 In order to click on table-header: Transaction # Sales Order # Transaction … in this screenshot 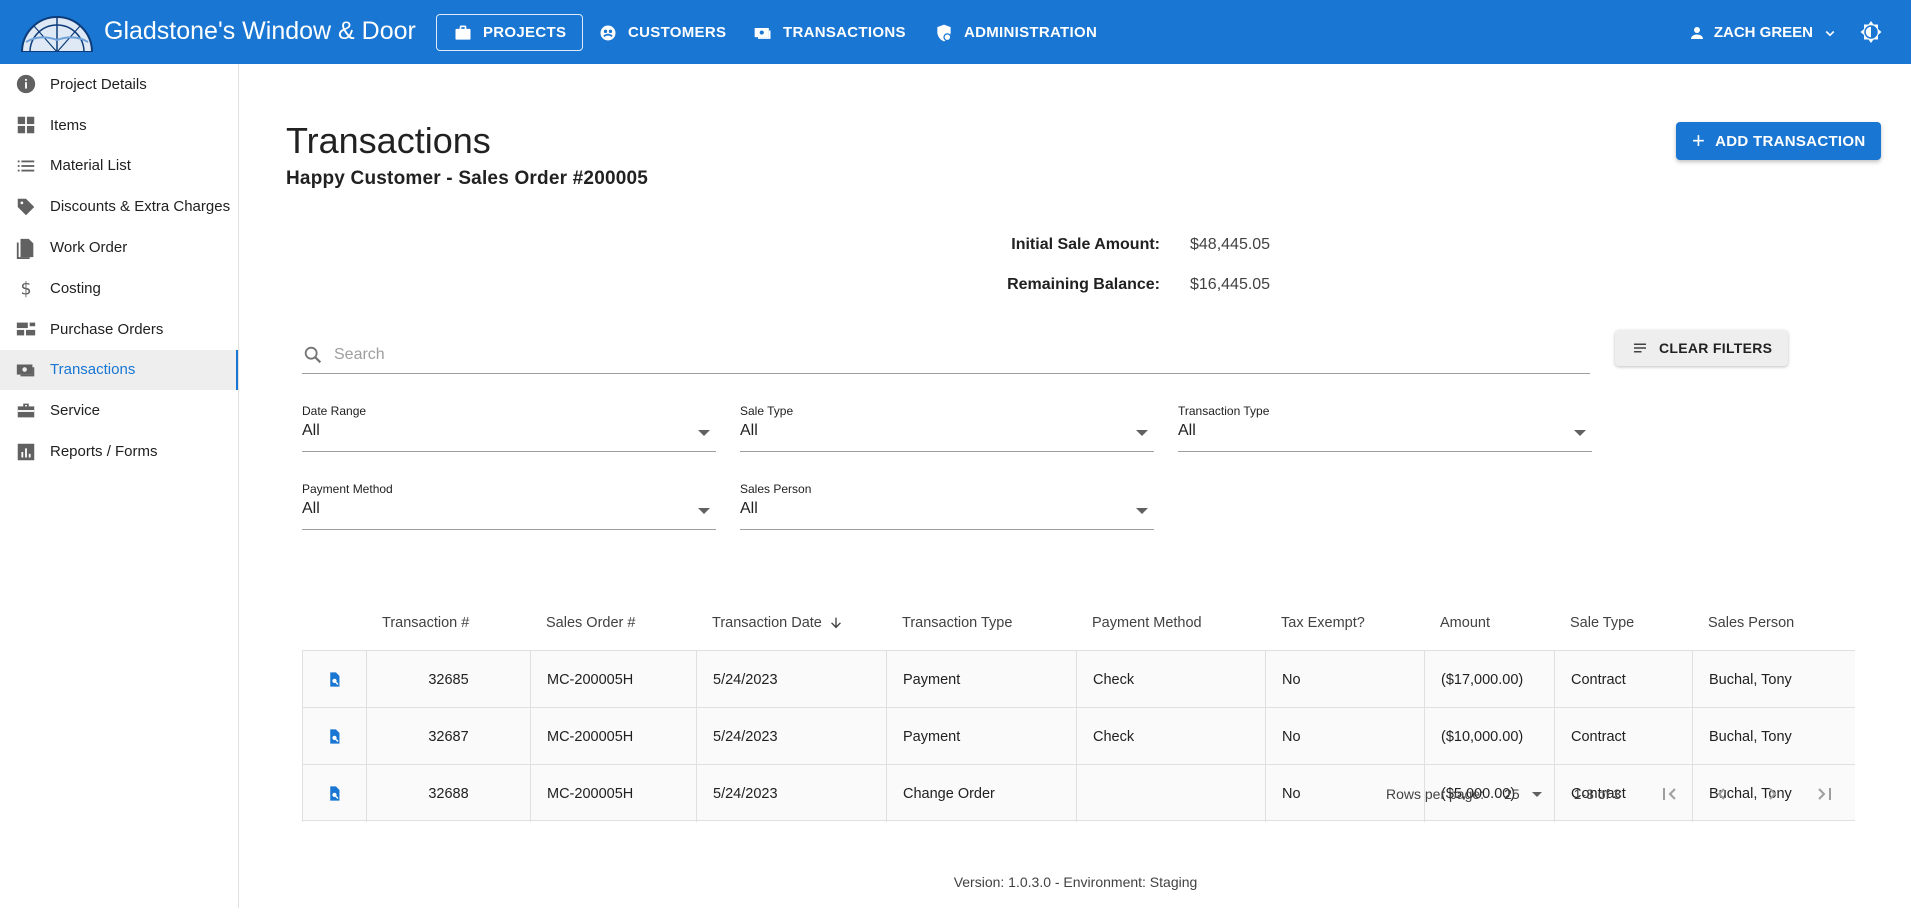, I will do `click(1078, 623)`.